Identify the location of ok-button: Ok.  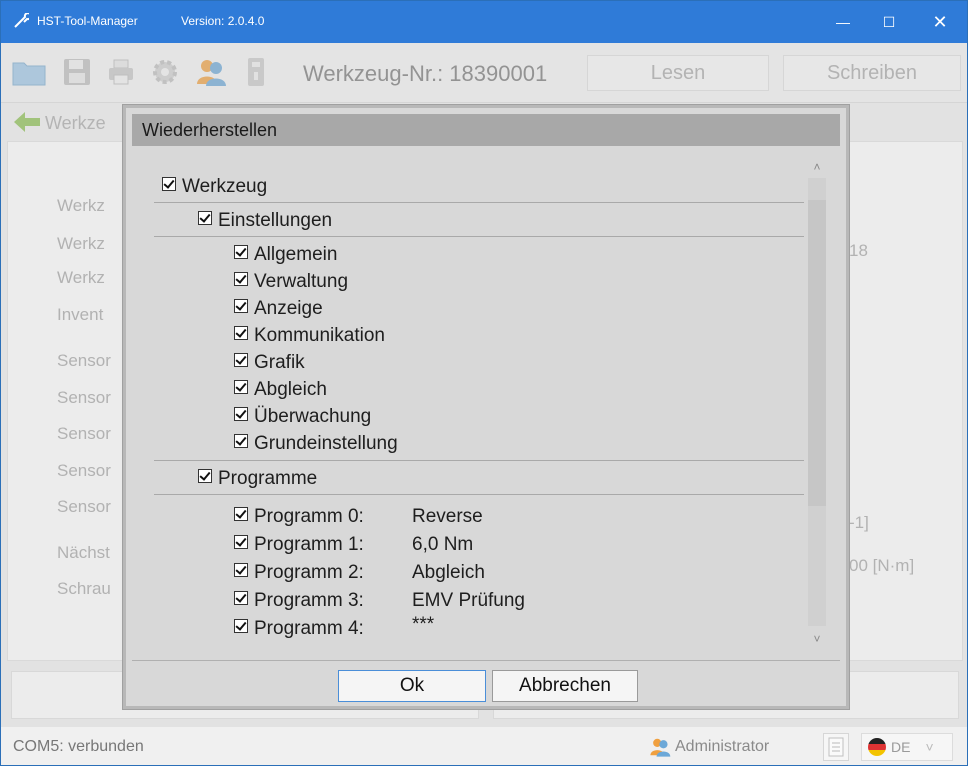
(412, 686).